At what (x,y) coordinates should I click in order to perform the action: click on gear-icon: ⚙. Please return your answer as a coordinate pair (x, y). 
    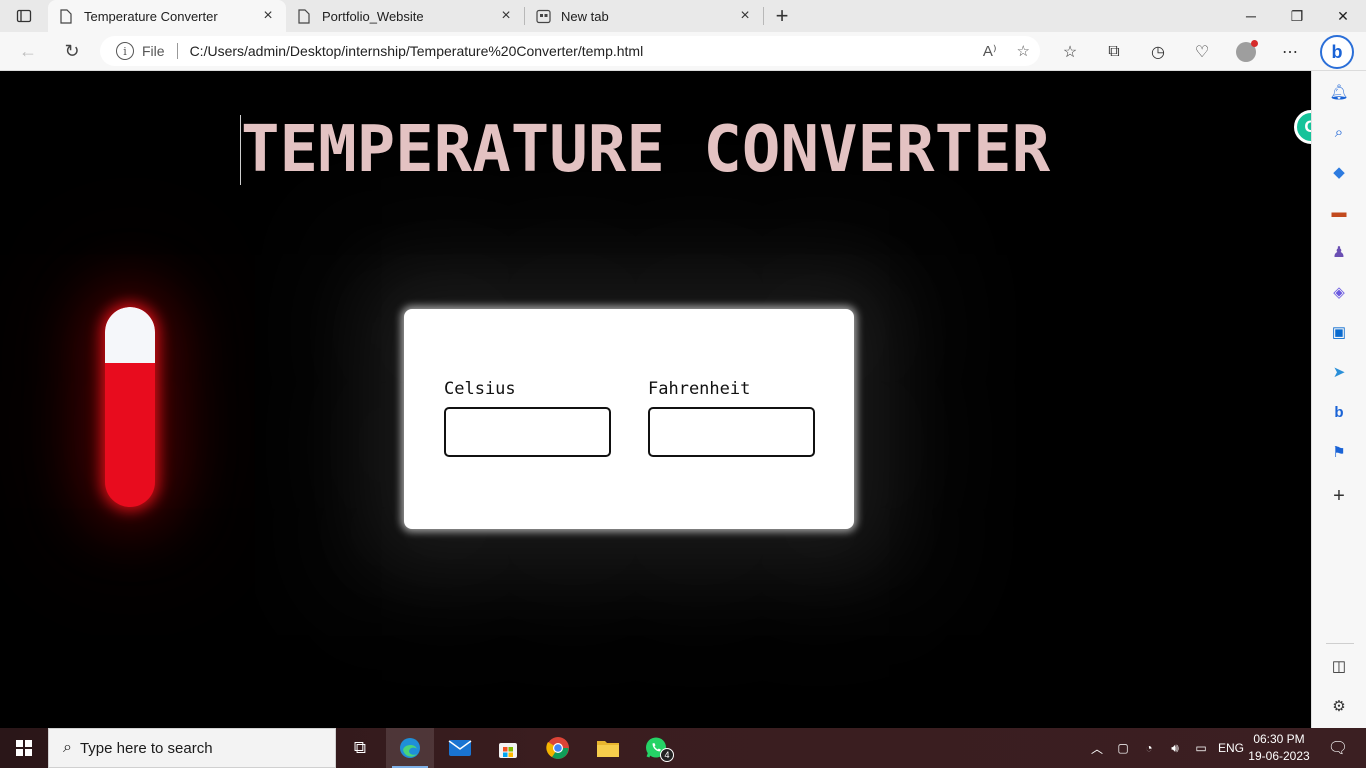
    Looking at the image, I should click on (1339, 706).